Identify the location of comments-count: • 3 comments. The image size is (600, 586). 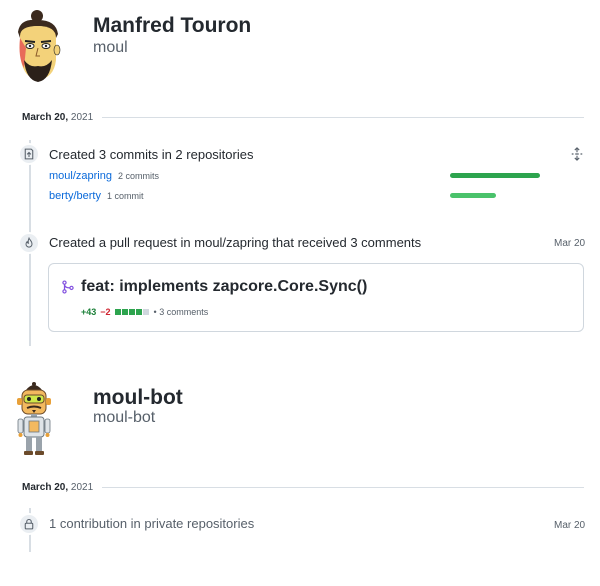
(181, 312).